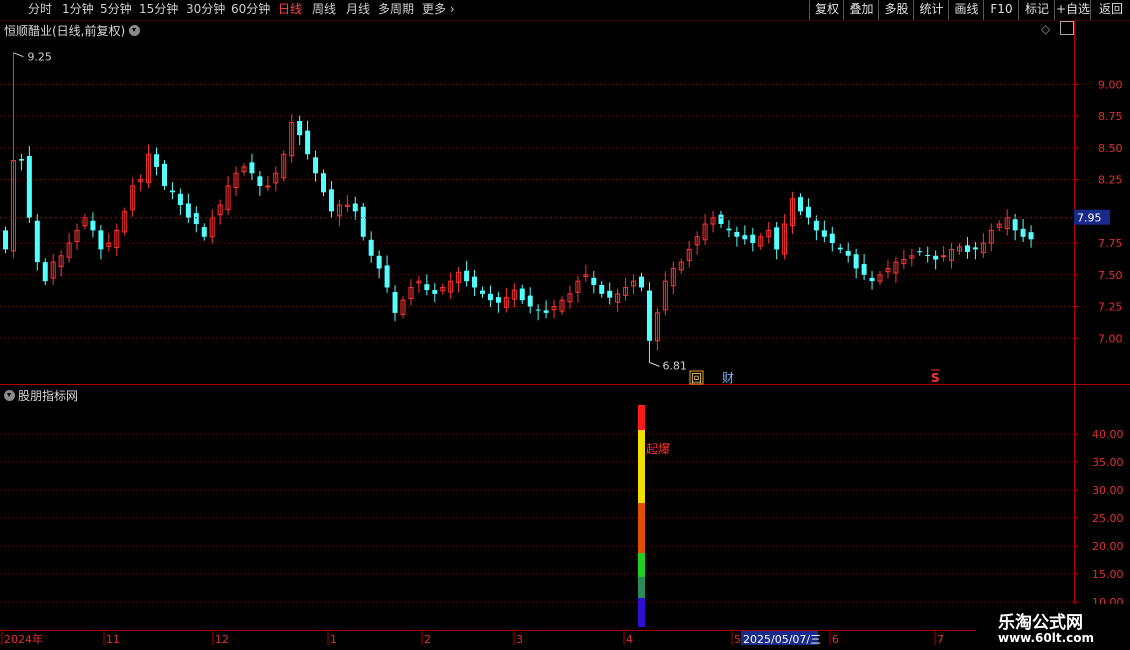  I want to click on indicator-tick-label: 15.00, so click(1108, 574).